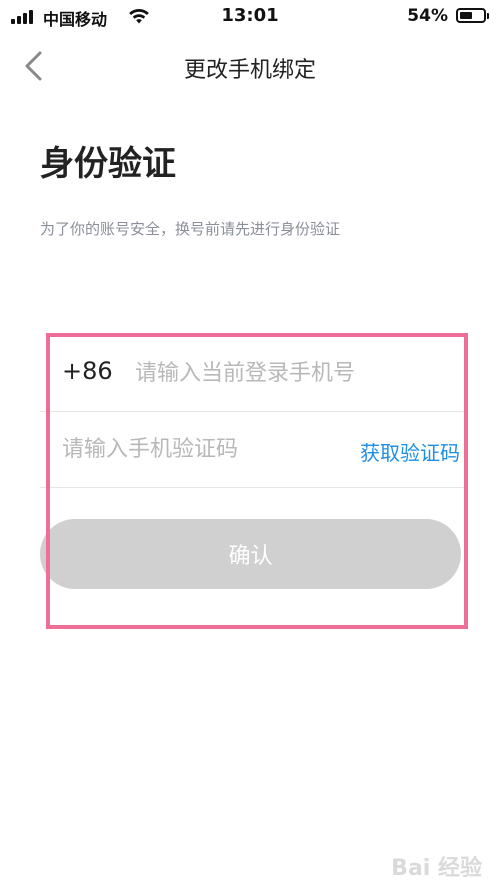 Image resolution: width=500 pixels, height=888 pixels. I want to click on page-subtitle: 为了你的账号安全，换号前请先进行身份验证, so click(190, 229).